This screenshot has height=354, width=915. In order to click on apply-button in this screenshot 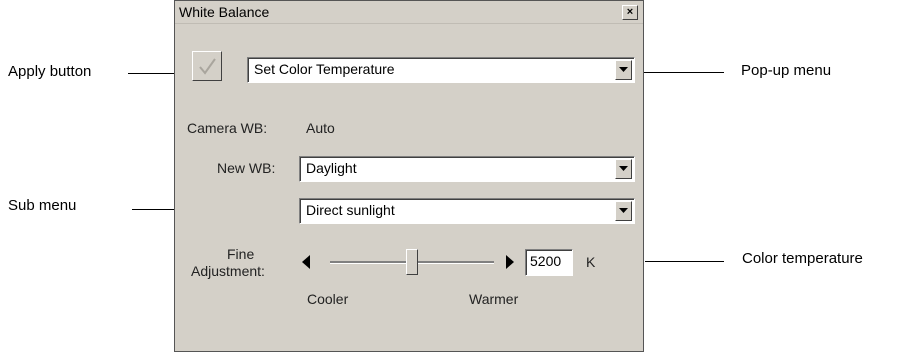, I will do `click(207, 66)`.